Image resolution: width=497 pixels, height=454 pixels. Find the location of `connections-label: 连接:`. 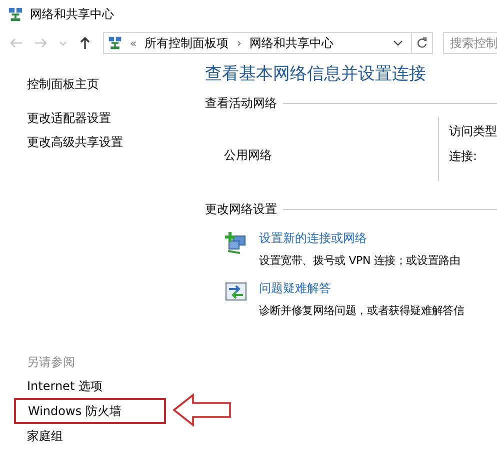

connections-label: 连接: is located at coordinates (463, 156).